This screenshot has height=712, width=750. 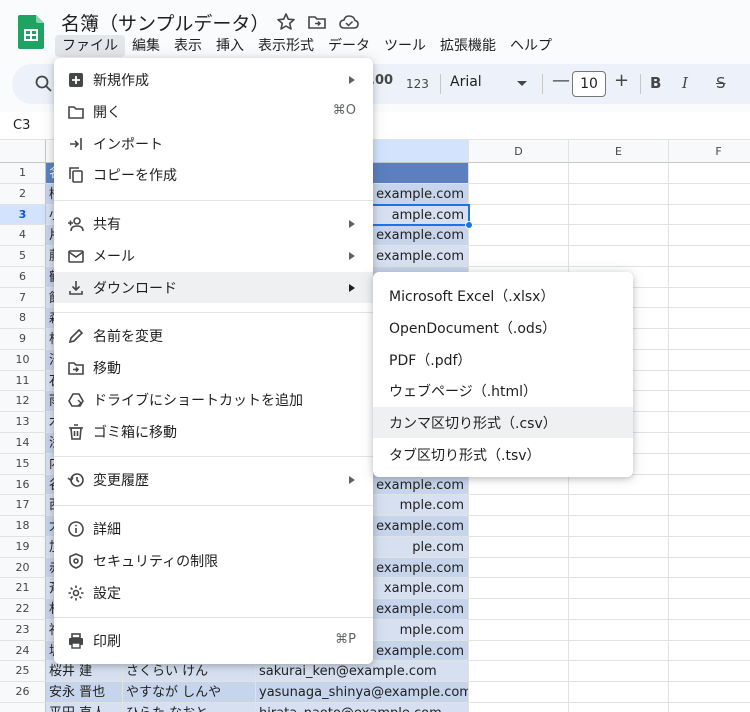 What do you see at coordinates (522, 83) in the screenshot?
I see `chevron-down-icon` at bounding box center [522, 83].